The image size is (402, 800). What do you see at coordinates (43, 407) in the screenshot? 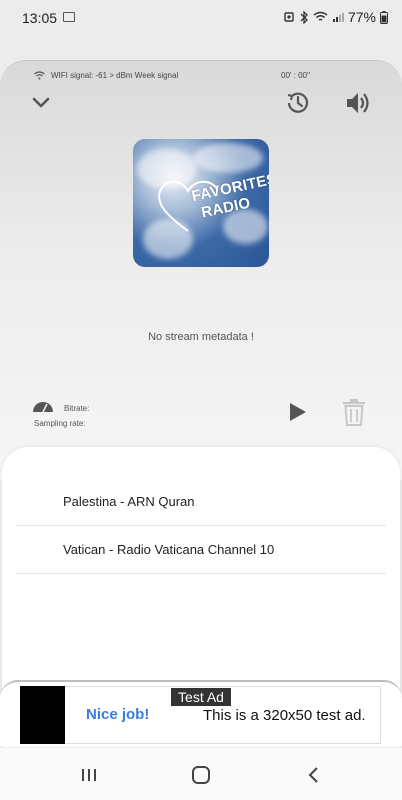
I see `speedometer-icon` at bounding box center [43, 407].